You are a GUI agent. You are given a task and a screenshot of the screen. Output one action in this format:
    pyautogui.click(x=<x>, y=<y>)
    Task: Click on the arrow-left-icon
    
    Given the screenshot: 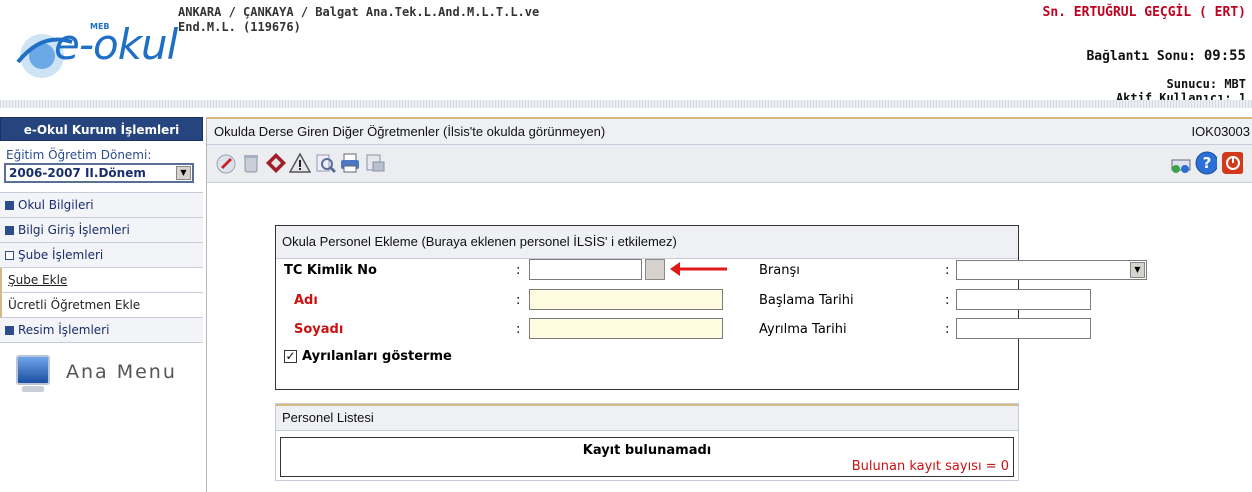 What is the action you would take?
    pyautogui.click(x=698, y=269)
    